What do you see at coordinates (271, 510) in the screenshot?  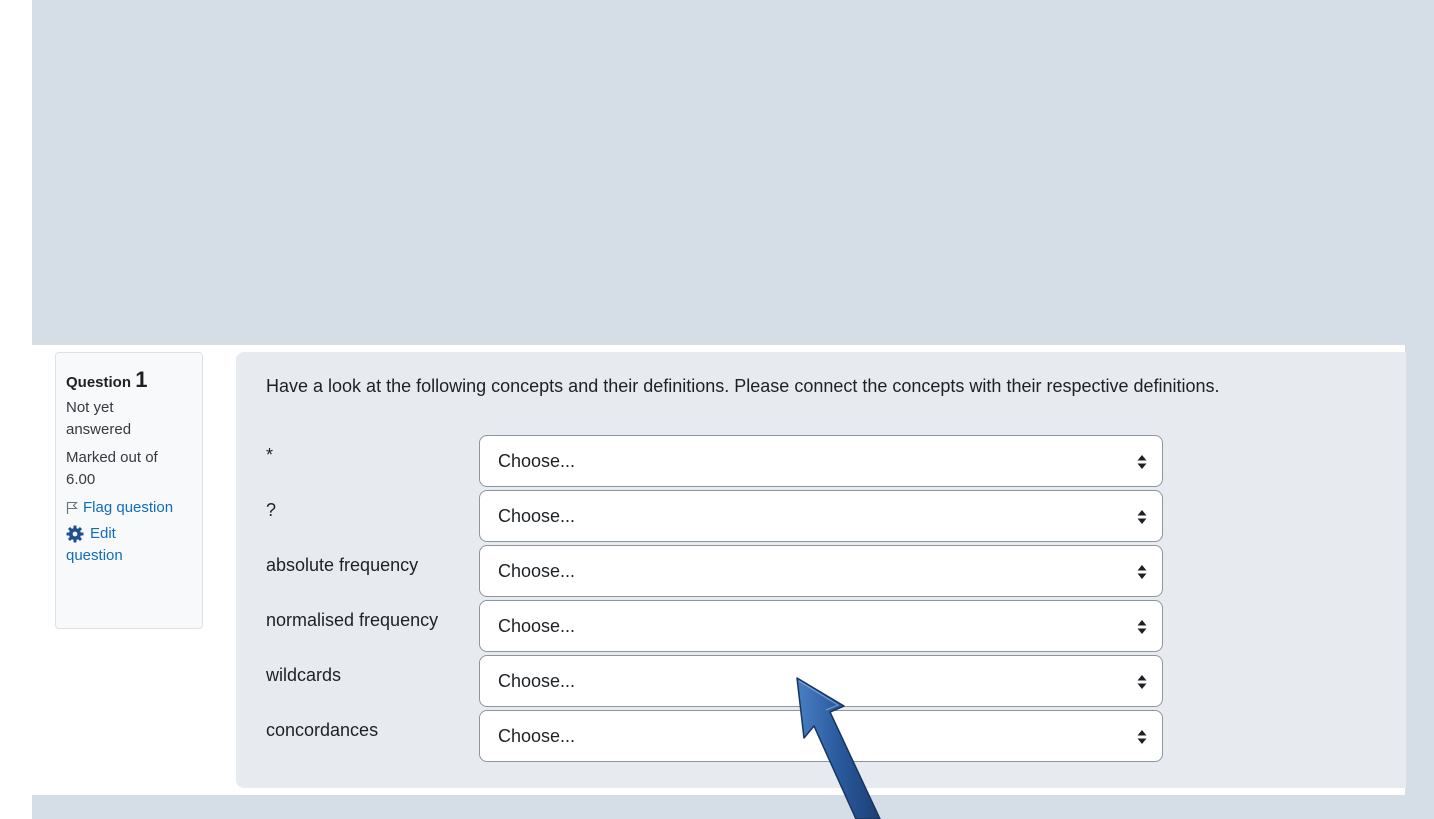 I see `match-concept-label: ?` at bounding box center [271, 510].